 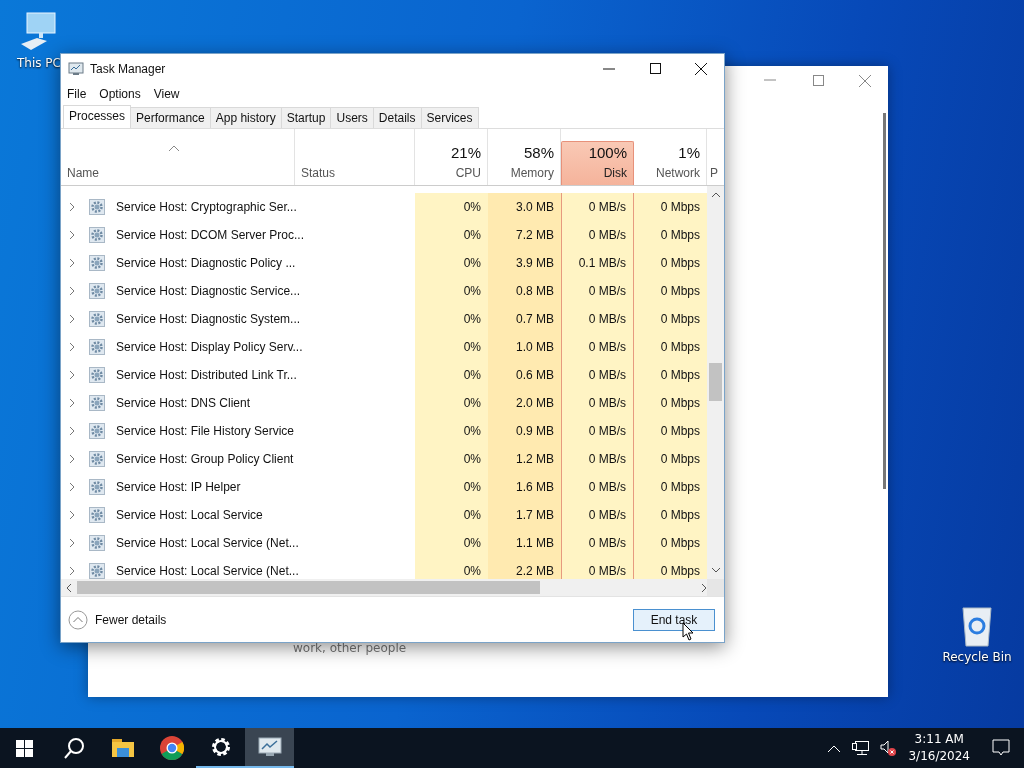 What do you see at coordinates (670, 157) in the screenshot?
I see `column-header: 1% Network` at bounding box center [670, 157].